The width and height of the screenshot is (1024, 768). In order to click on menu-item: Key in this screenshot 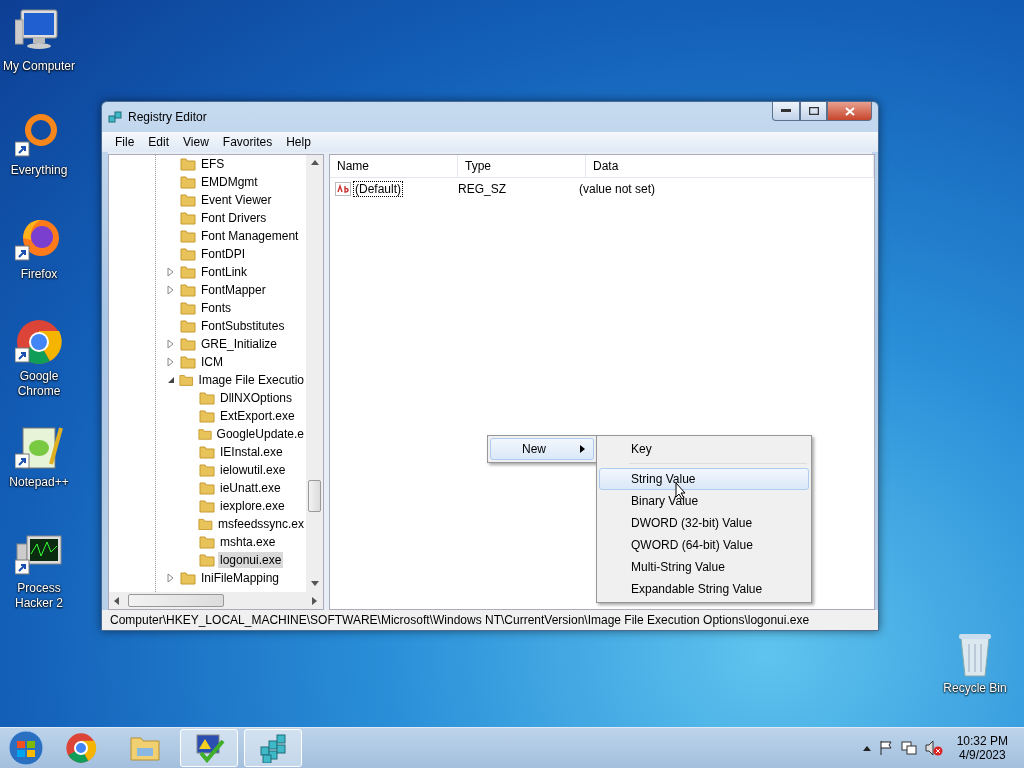, I will do `click(704, 449)`.